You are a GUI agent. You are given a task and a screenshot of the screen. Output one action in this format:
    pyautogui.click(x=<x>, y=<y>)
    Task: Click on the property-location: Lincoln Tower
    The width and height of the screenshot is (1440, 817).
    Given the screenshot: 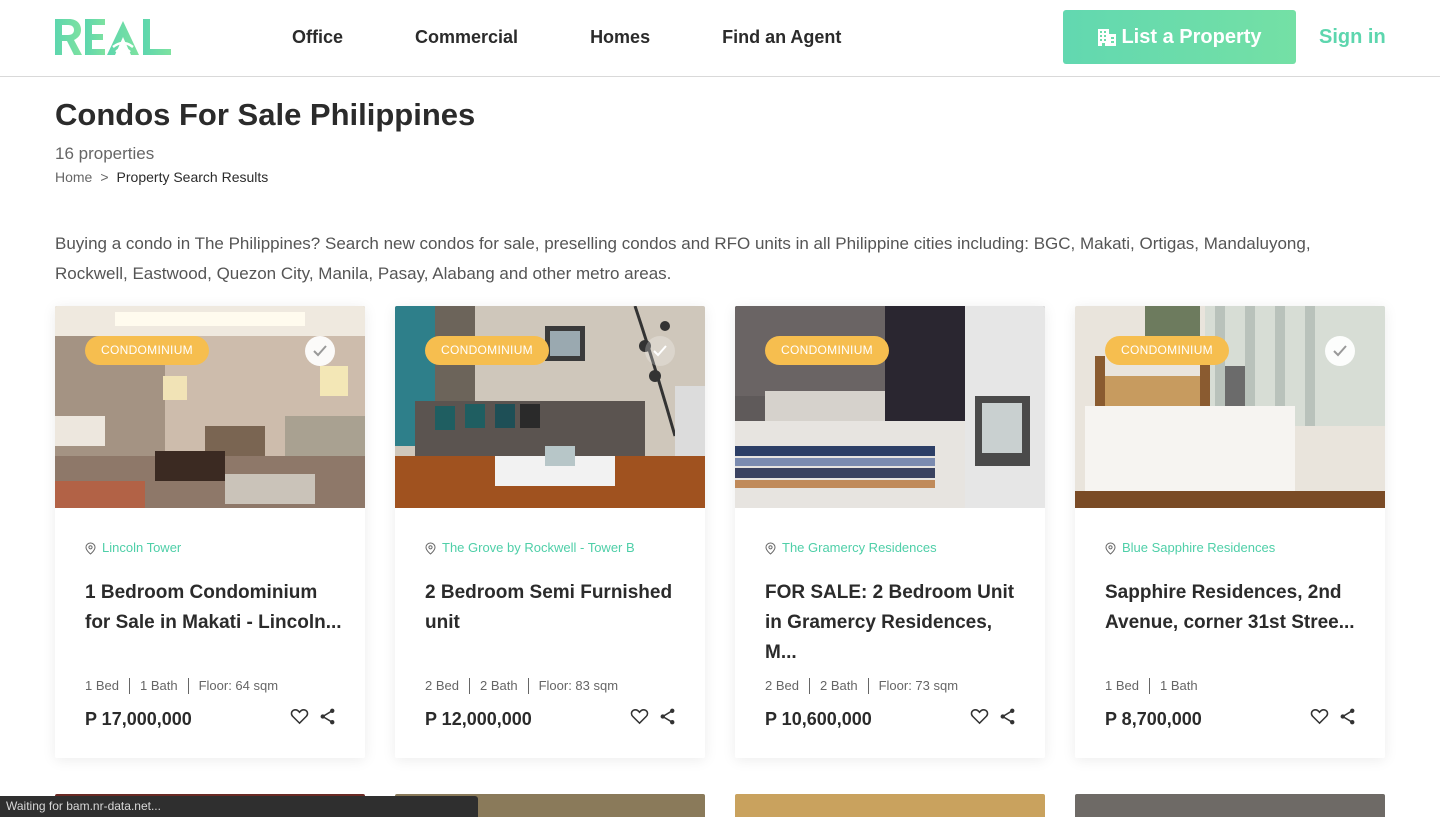 What is the action you would take?
    pyautogui.click(x=133, y=548)
    